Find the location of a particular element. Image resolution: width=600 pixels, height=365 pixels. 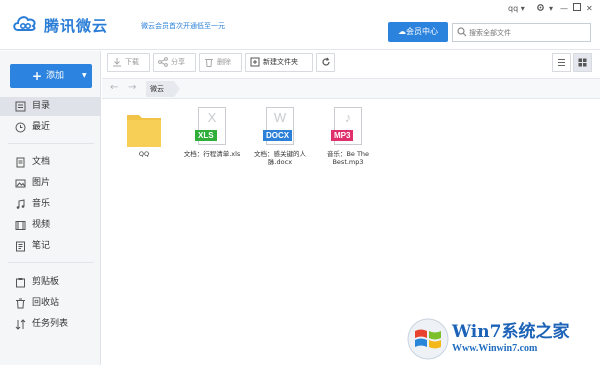

file-item-xls: X XLS 文档：行程清单.xls is located at coordinates (212, 142).